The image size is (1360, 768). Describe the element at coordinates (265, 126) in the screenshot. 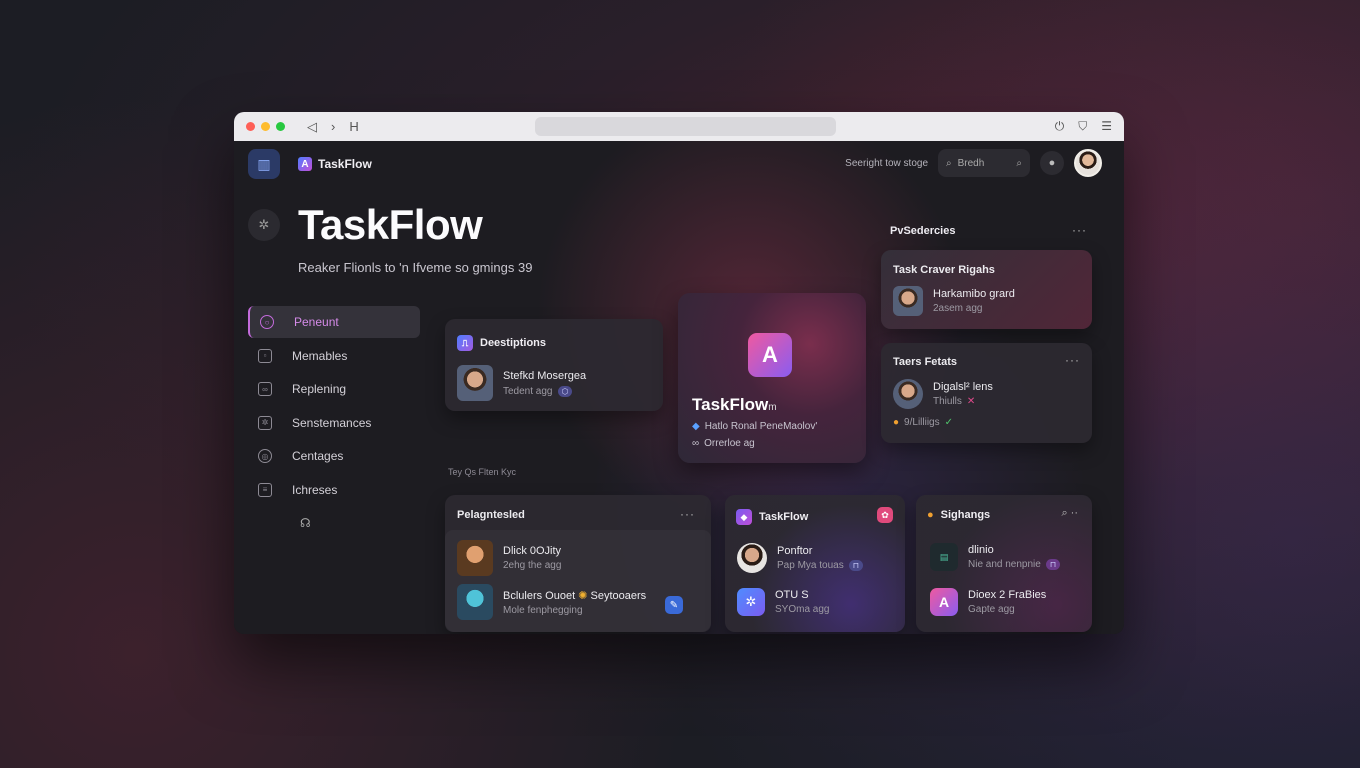

I see `minimize-window-button` at that location.